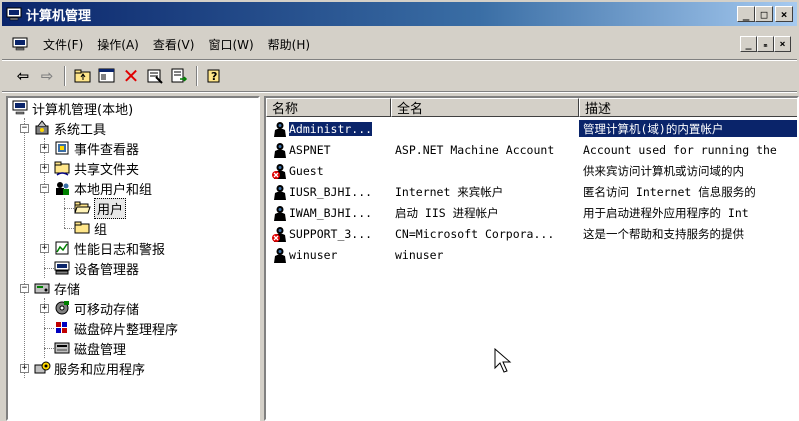 Image resolution: width=799 pixels, height=421 pixels. Describe the element at coordinates (107, 150) in the screenshot. I see `tree-label: 事件查看器` at that location.